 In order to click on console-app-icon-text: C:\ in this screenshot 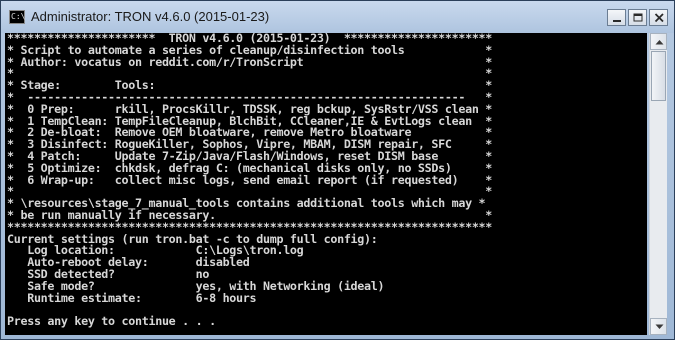, I will do `click(18, 16)`.